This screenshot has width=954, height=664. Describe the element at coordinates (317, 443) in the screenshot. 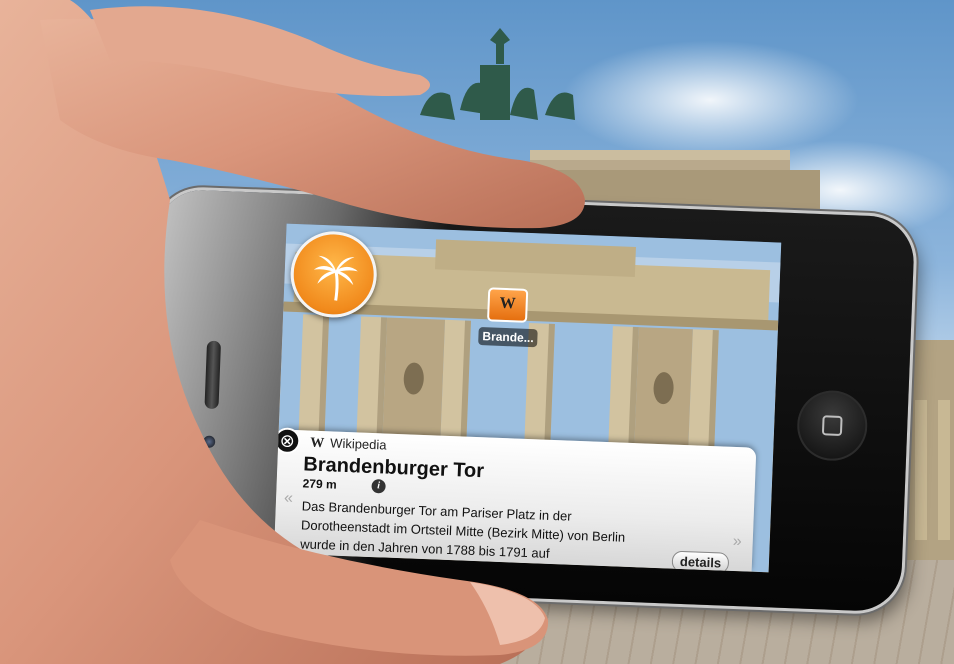

I see `wikipedia-logo-icon: W` at that location.